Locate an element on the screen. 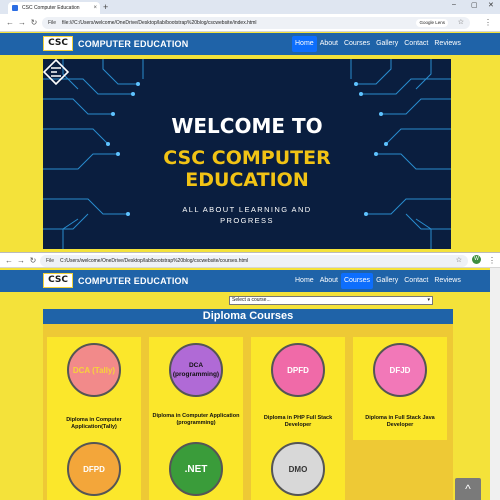 Image resolution: width=500 pixels, height=500 pixels. chevron-down-icon: ▾ is located at coordinates (428, 300).